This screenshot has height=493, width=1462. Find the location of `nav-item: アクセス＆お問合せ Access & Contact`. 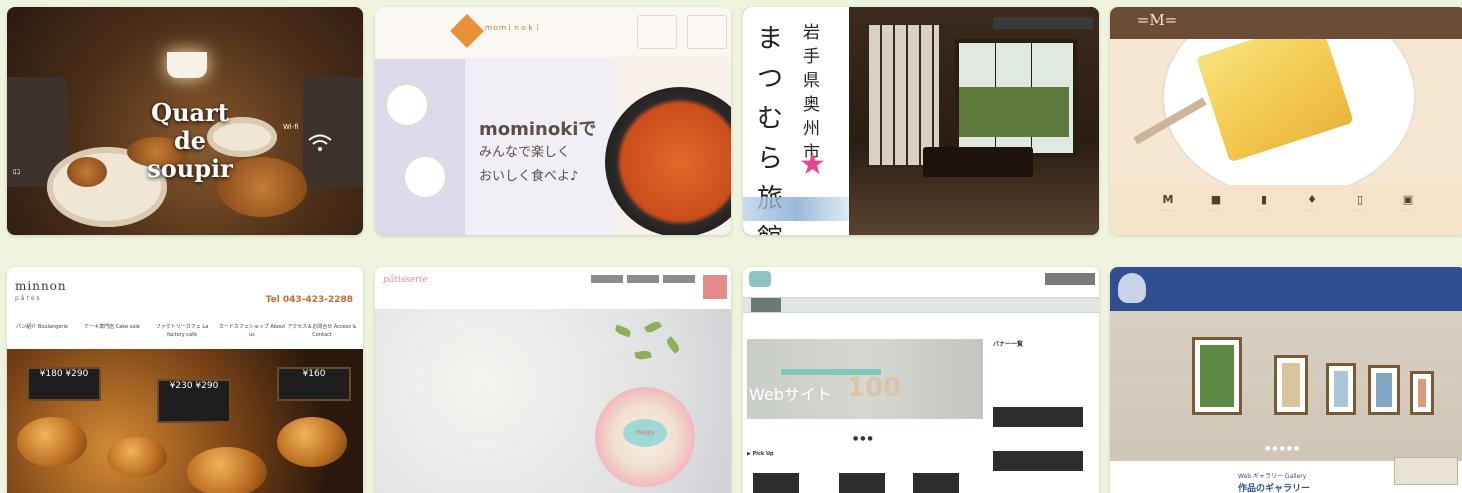

nav-item: アクセス＆お問合せ Access & Contact is located at coordinates (322, 331).